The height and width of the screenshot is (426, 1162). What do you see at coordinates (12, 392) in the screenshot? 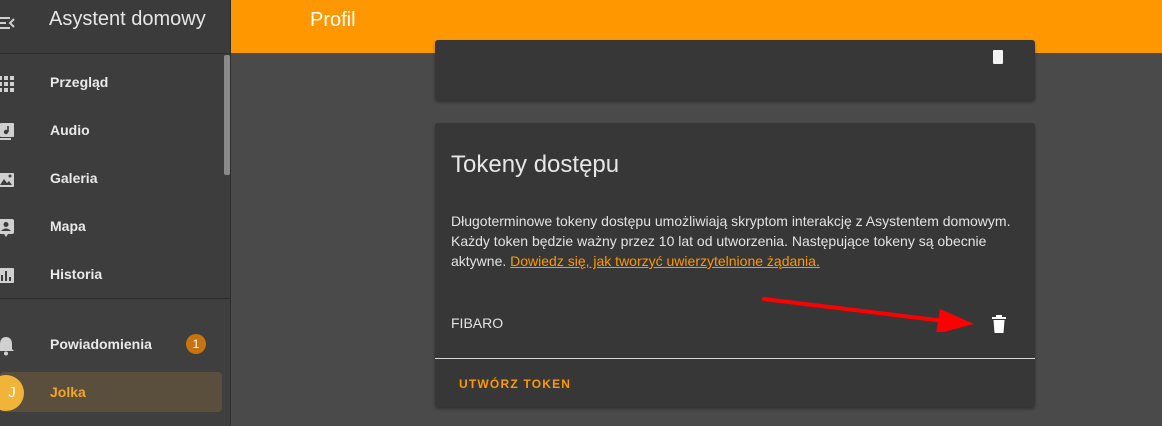
I see `avatar-initial: J` at bounding box center [12, 392].